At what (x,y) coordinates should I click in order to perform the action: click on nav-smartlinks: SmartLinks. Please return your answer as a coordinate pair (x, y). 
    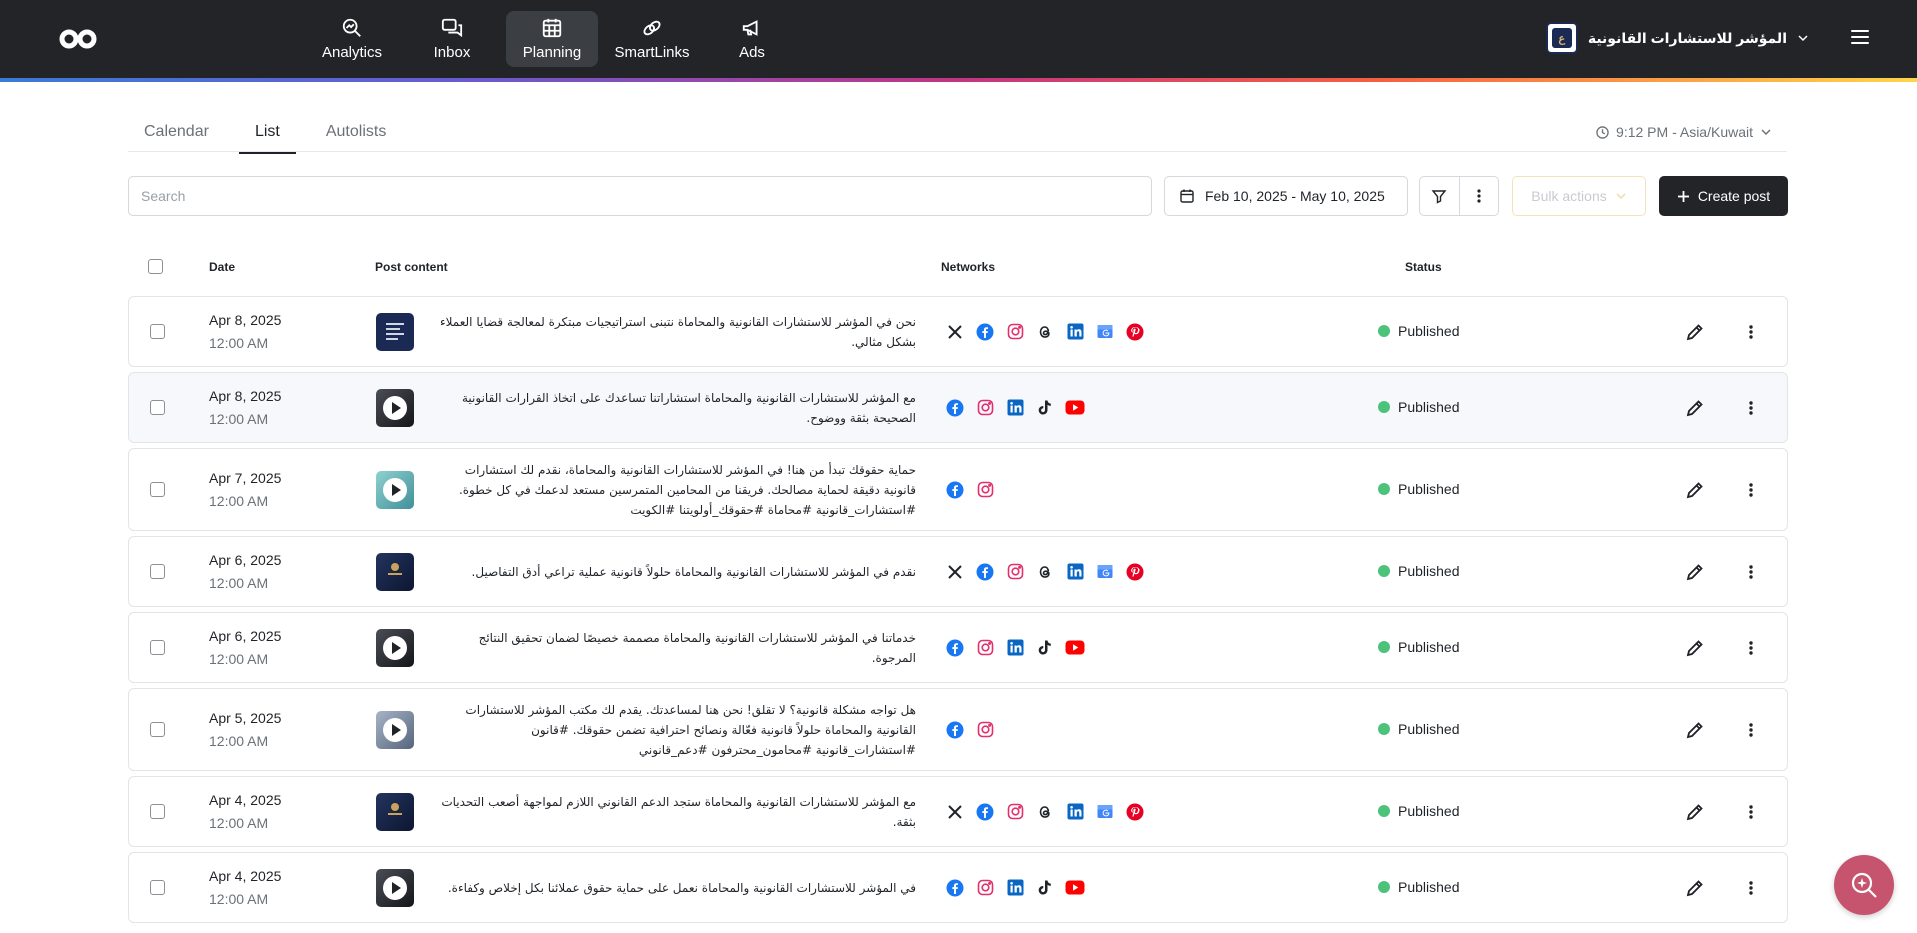
    Looking at the image, I should click on (652, 39).